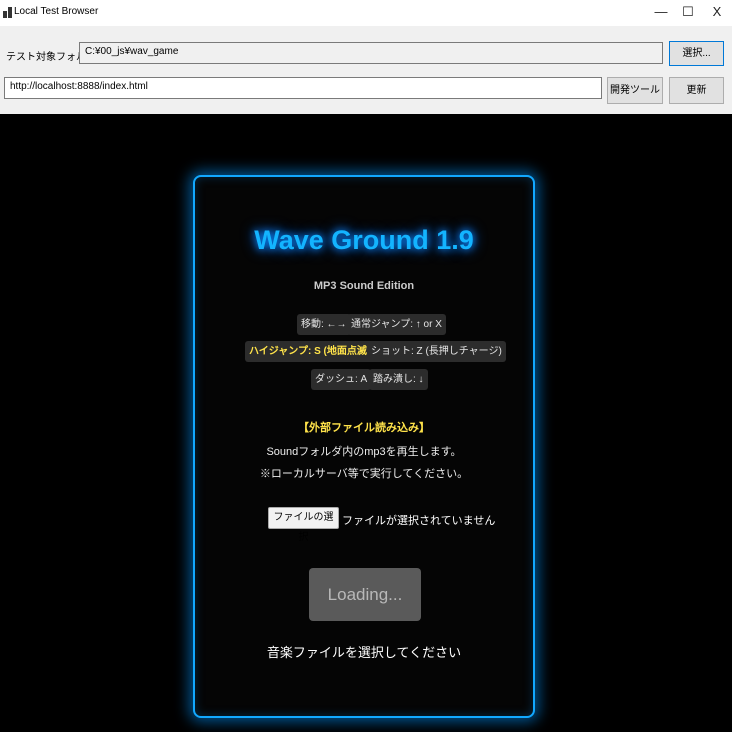 This screenshot has height=732, width=732. I want to click on control-dash: ダッシュ: A, so click(341, 379).